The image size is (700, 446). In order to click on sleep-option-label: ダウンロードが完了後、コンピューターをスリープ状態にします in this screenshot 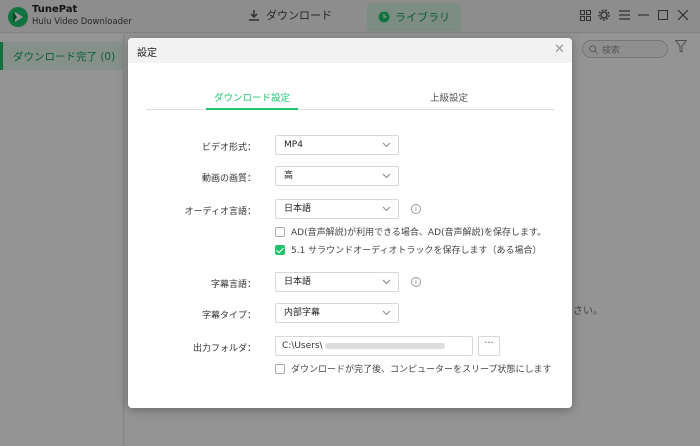, I will do `click(421, 370)`.